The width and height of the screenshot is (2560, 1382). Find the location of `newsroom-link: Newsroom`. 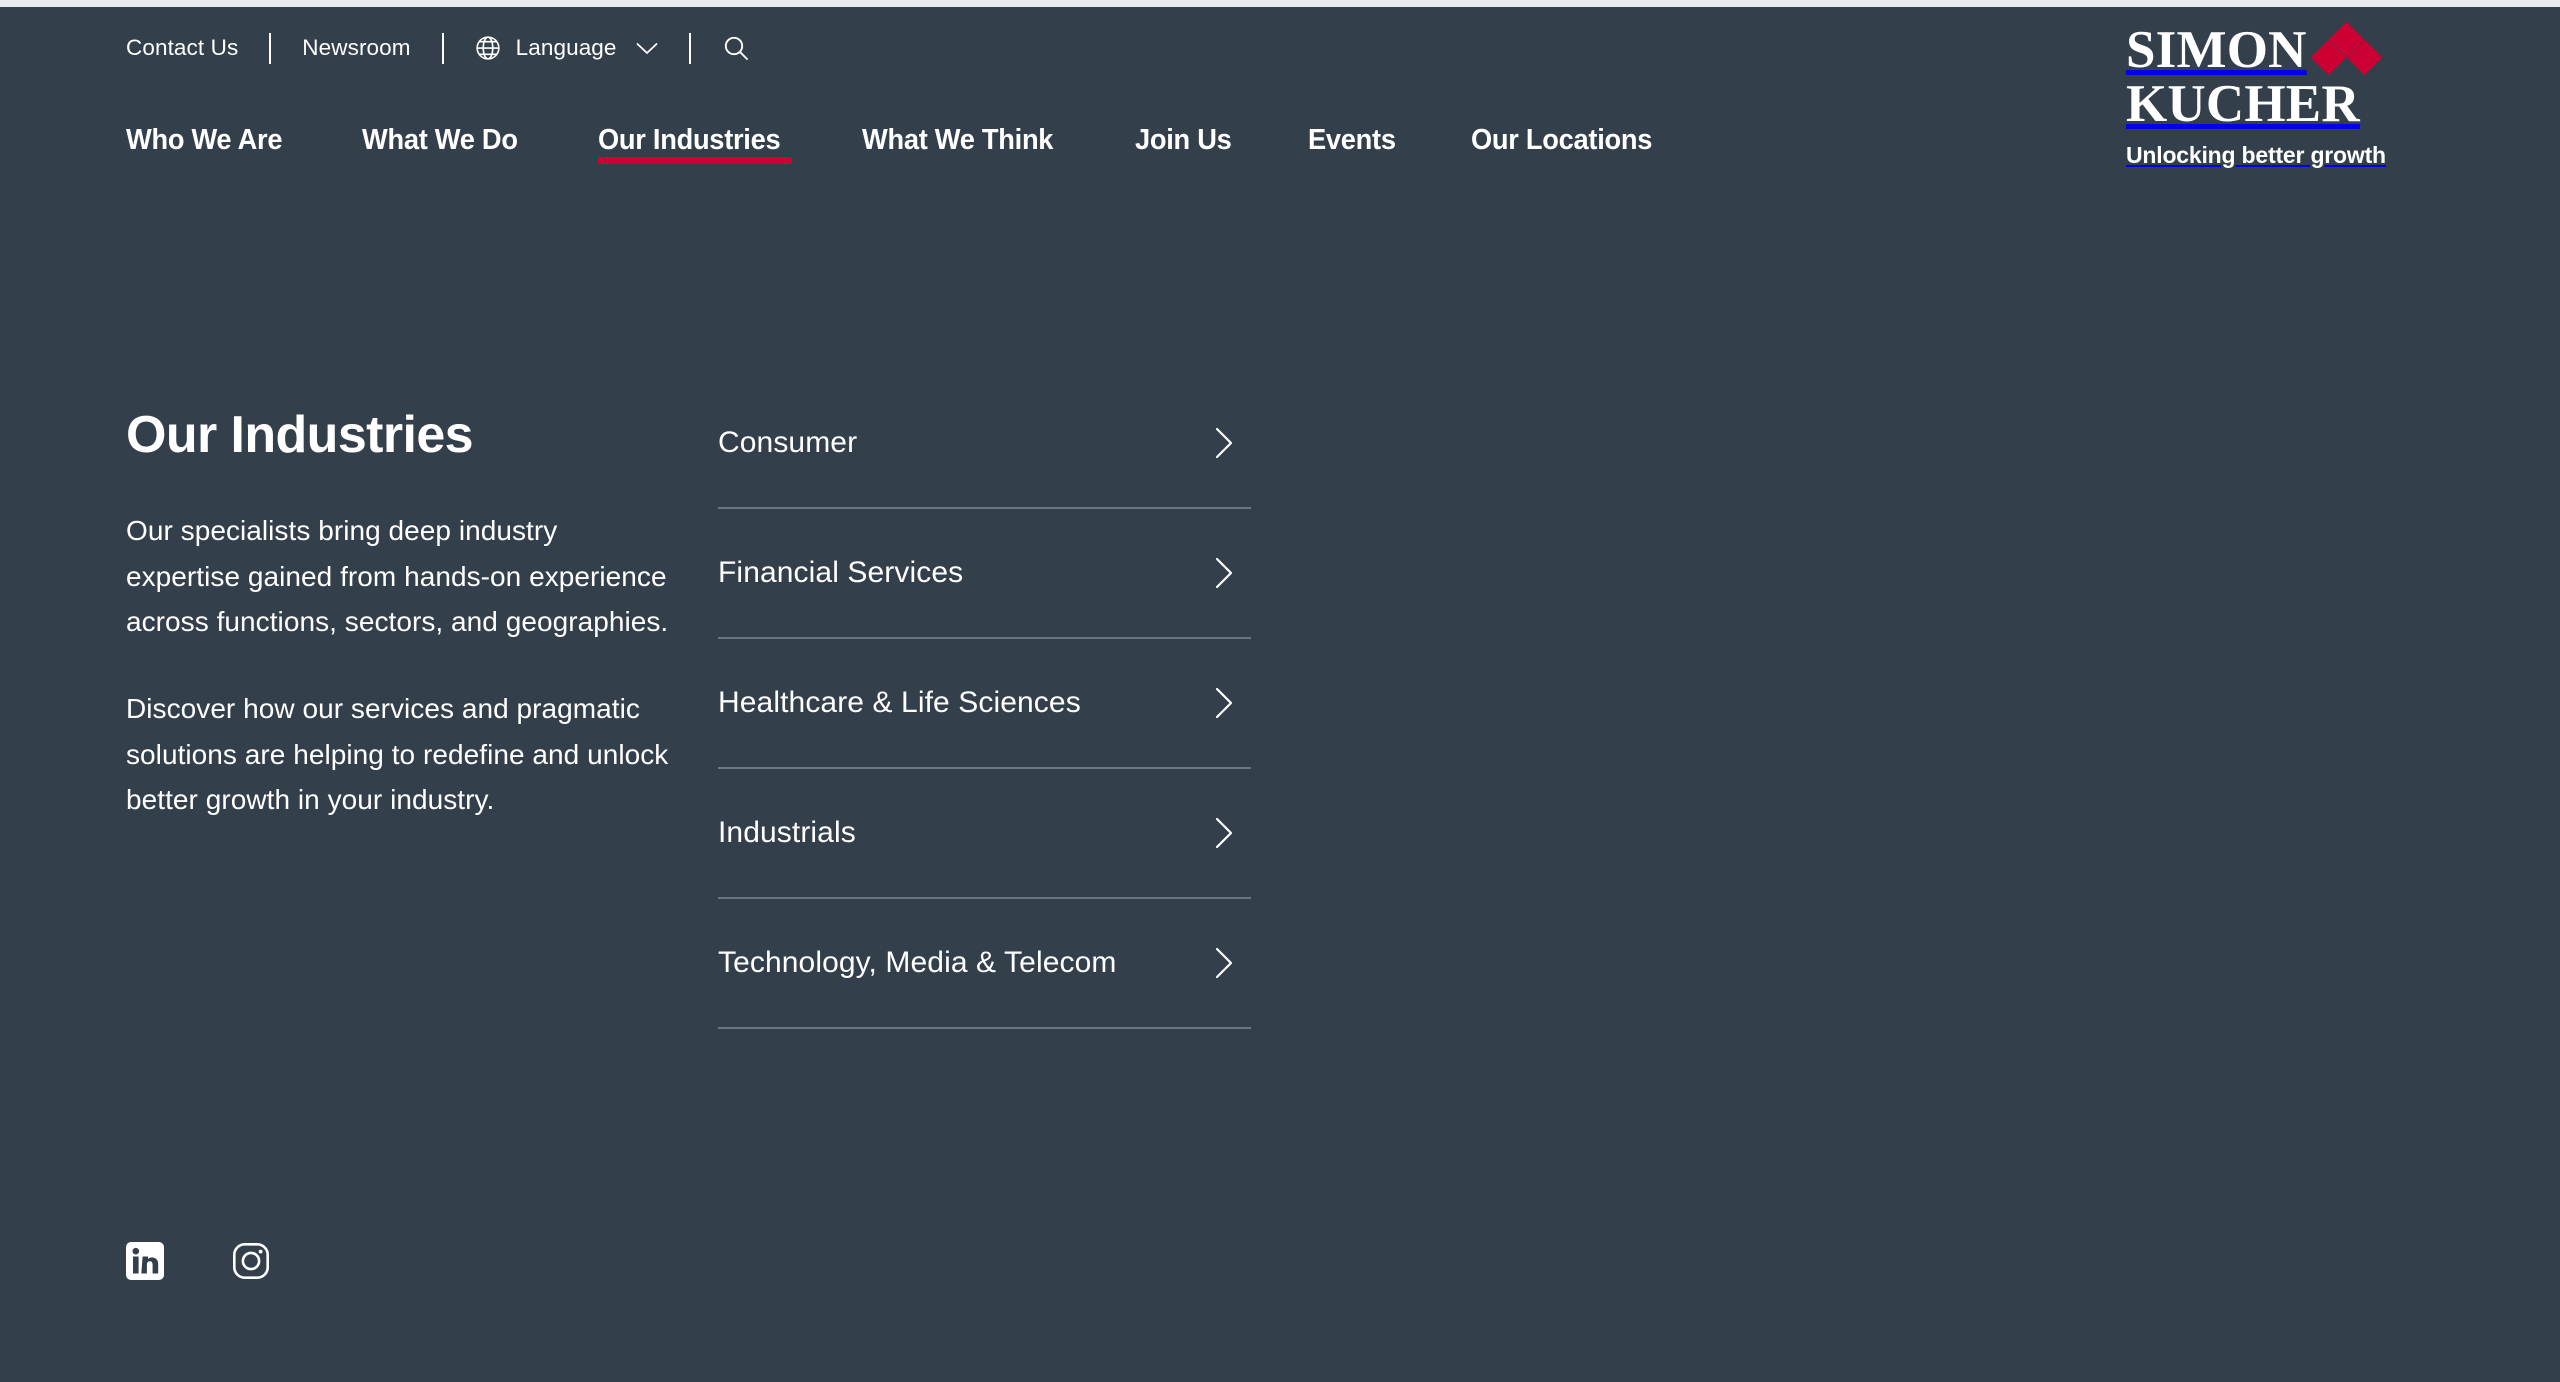

newsroom-link: Newsroom is located at coordinates (356, 48).